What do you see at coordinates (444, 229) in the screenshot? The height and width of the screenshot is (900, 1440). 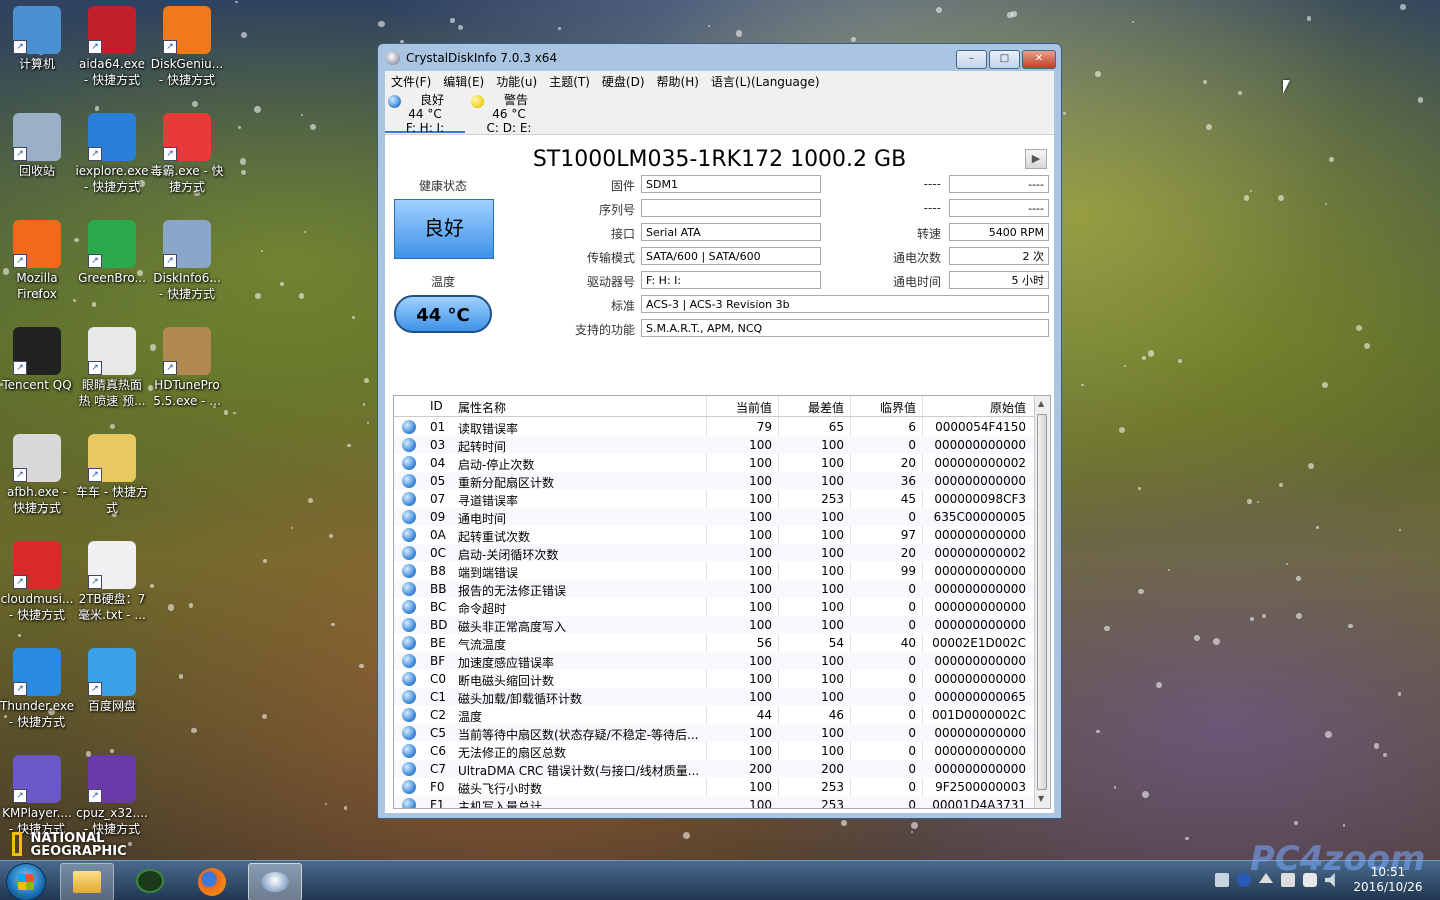 I see `health-status-button: 良好` at bounding box center [444, 229].